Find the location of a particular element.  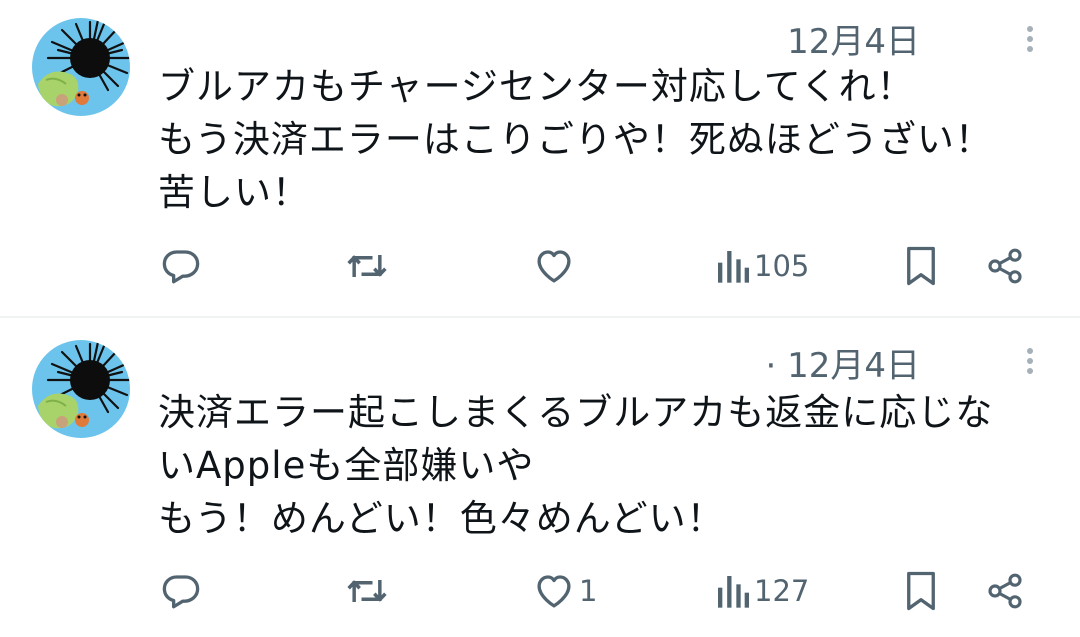

tweet-text-line: 苦しい！ is located at coordinates (234, 192).